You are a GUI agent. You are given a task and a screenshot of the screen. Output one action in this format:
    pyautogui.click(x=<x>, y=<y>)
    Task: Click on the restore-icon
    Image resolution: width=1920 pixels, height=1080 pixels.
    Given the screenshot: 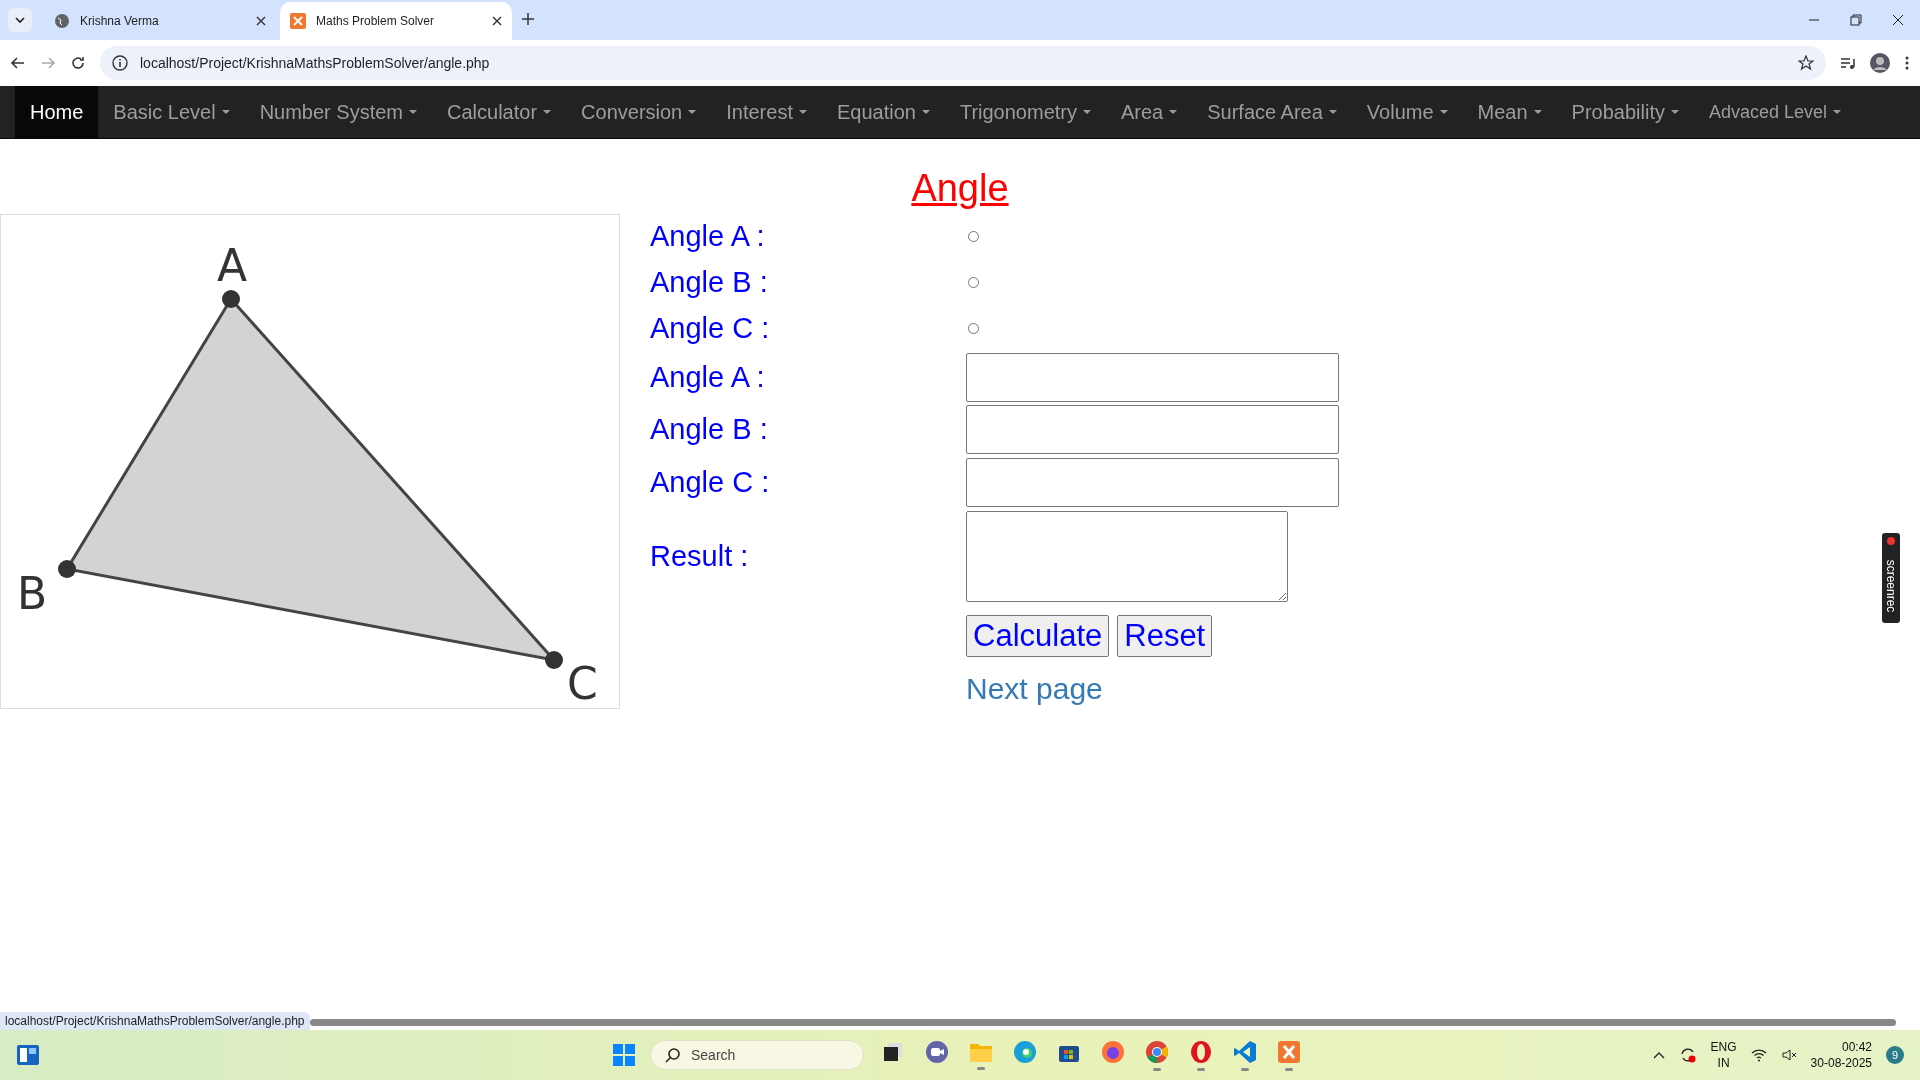 What is the action you would take?
    pyautogui.click(x=1856, y=20)
    